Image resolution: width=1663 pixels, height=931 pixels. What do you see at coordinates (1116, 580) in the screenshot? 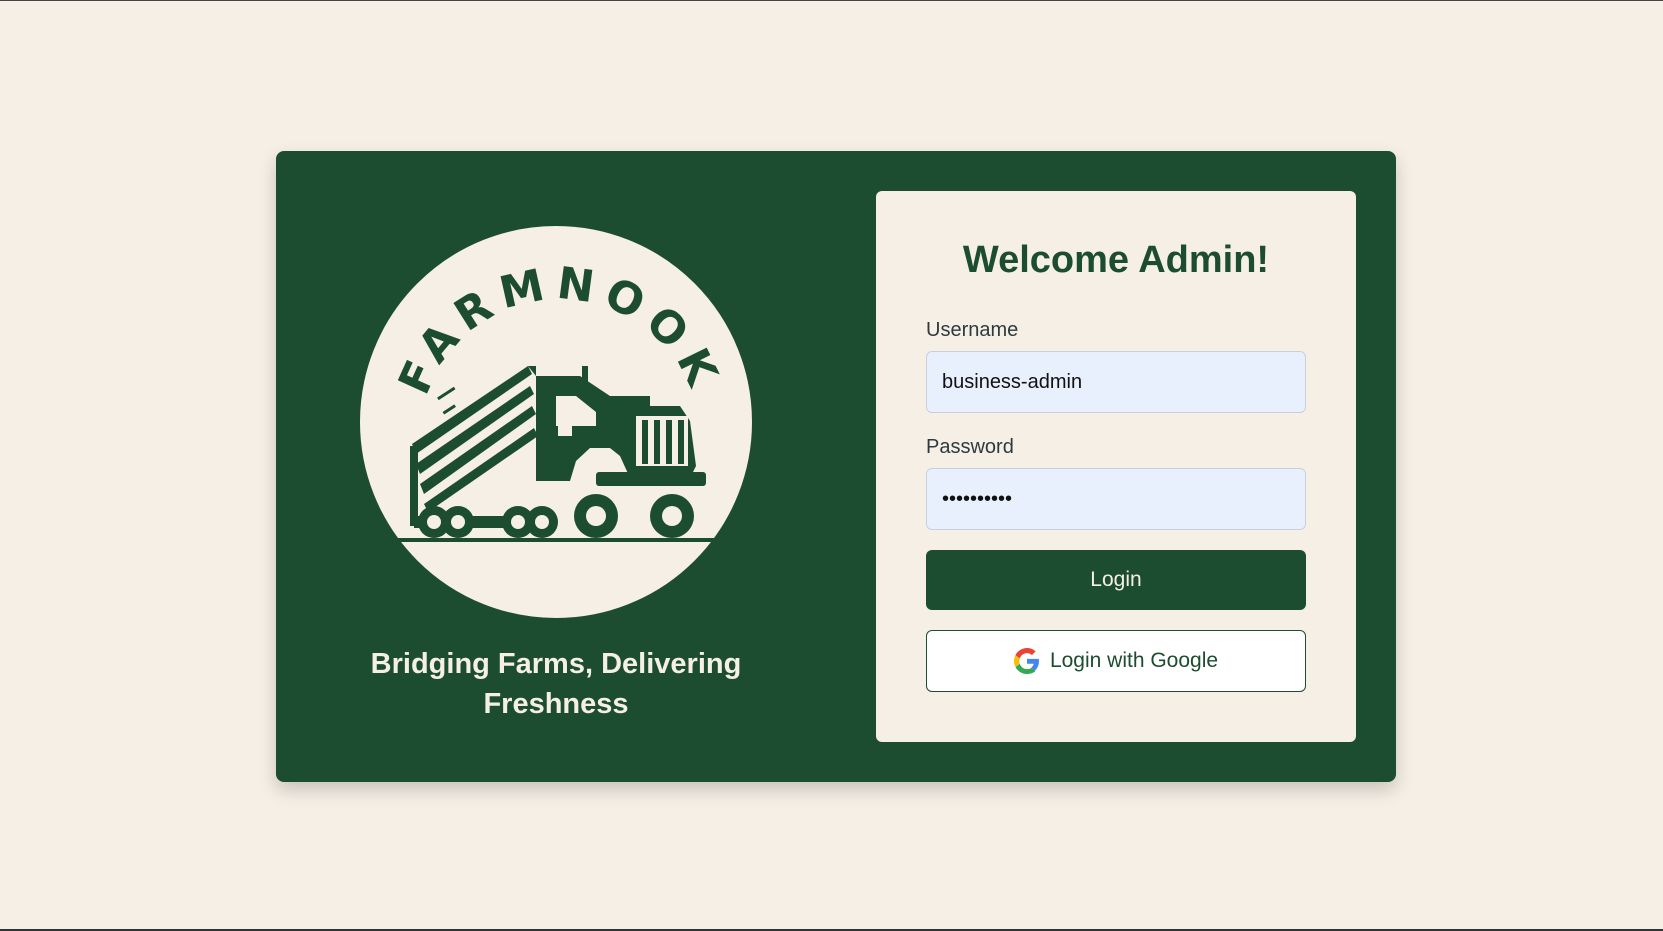
I see `login-button: Login` at bounding box center [1116, 580].